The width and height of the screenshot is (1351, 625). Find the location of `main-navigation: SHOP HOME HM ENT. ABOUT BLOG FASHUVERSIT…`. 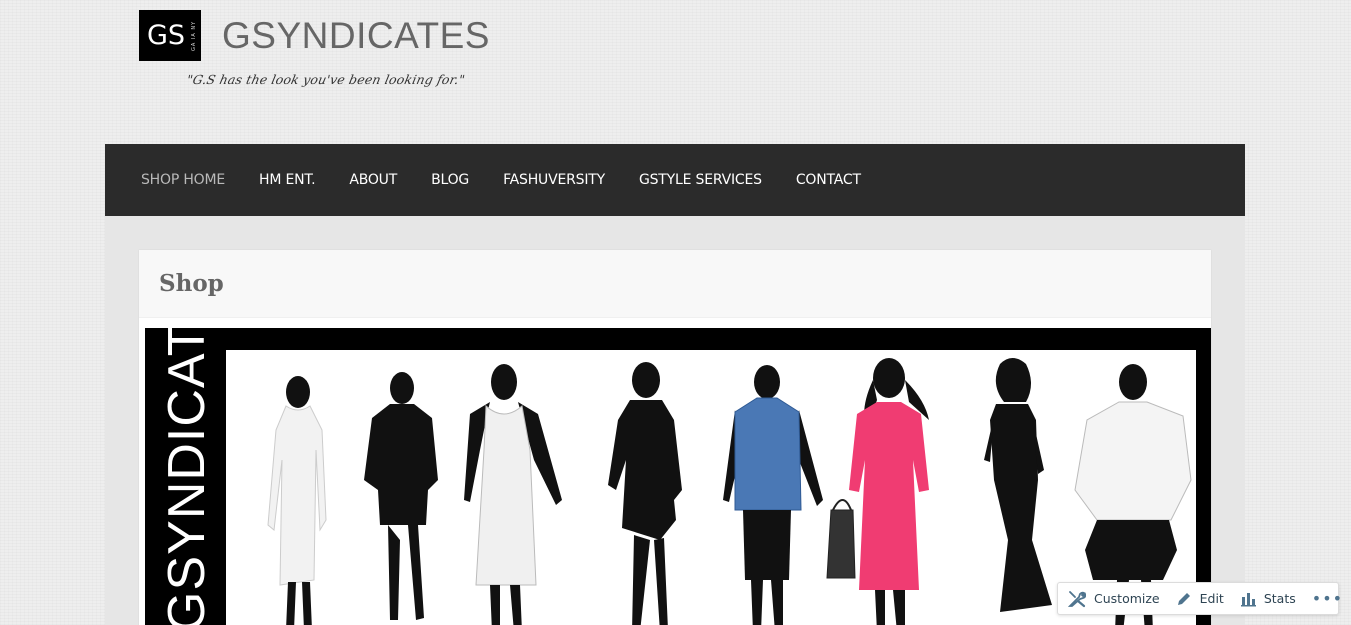

main-navigation: SHOP HOME HM ENT. ABOUT BLOG FASHUVERSIT… is located at coordinates (675, 180).